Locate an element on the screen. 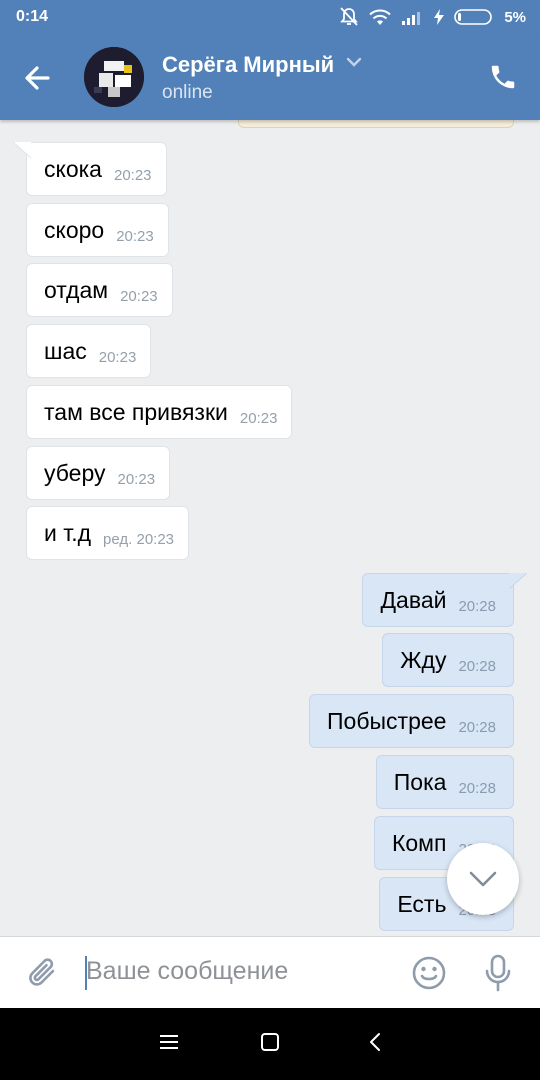  system-navigation-bar is located at coordinates (270, 1044).